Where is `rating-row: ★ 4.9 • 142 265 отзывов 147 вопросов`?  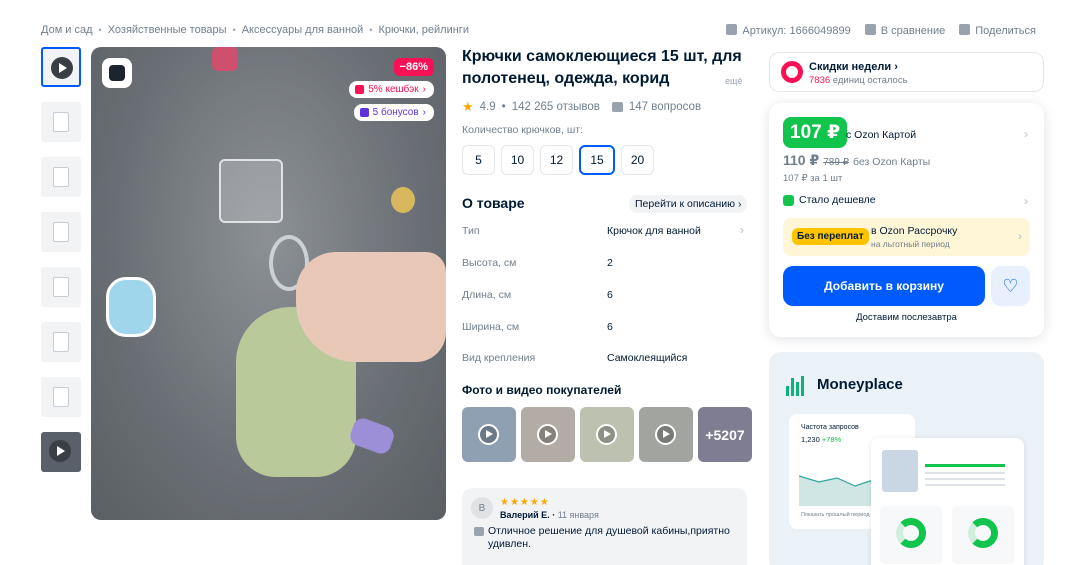 rating-row: ★ 4.9 • 142 265 отзывов 147 вопросов is located at coordinates (581, 107).